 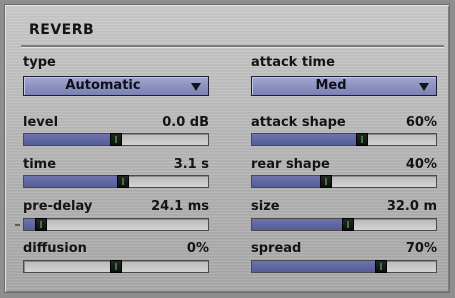 What do you see at coordinates (348, 224) in the screenshot?
I see `size-slider-thumb` at bounding box center [348, 224].